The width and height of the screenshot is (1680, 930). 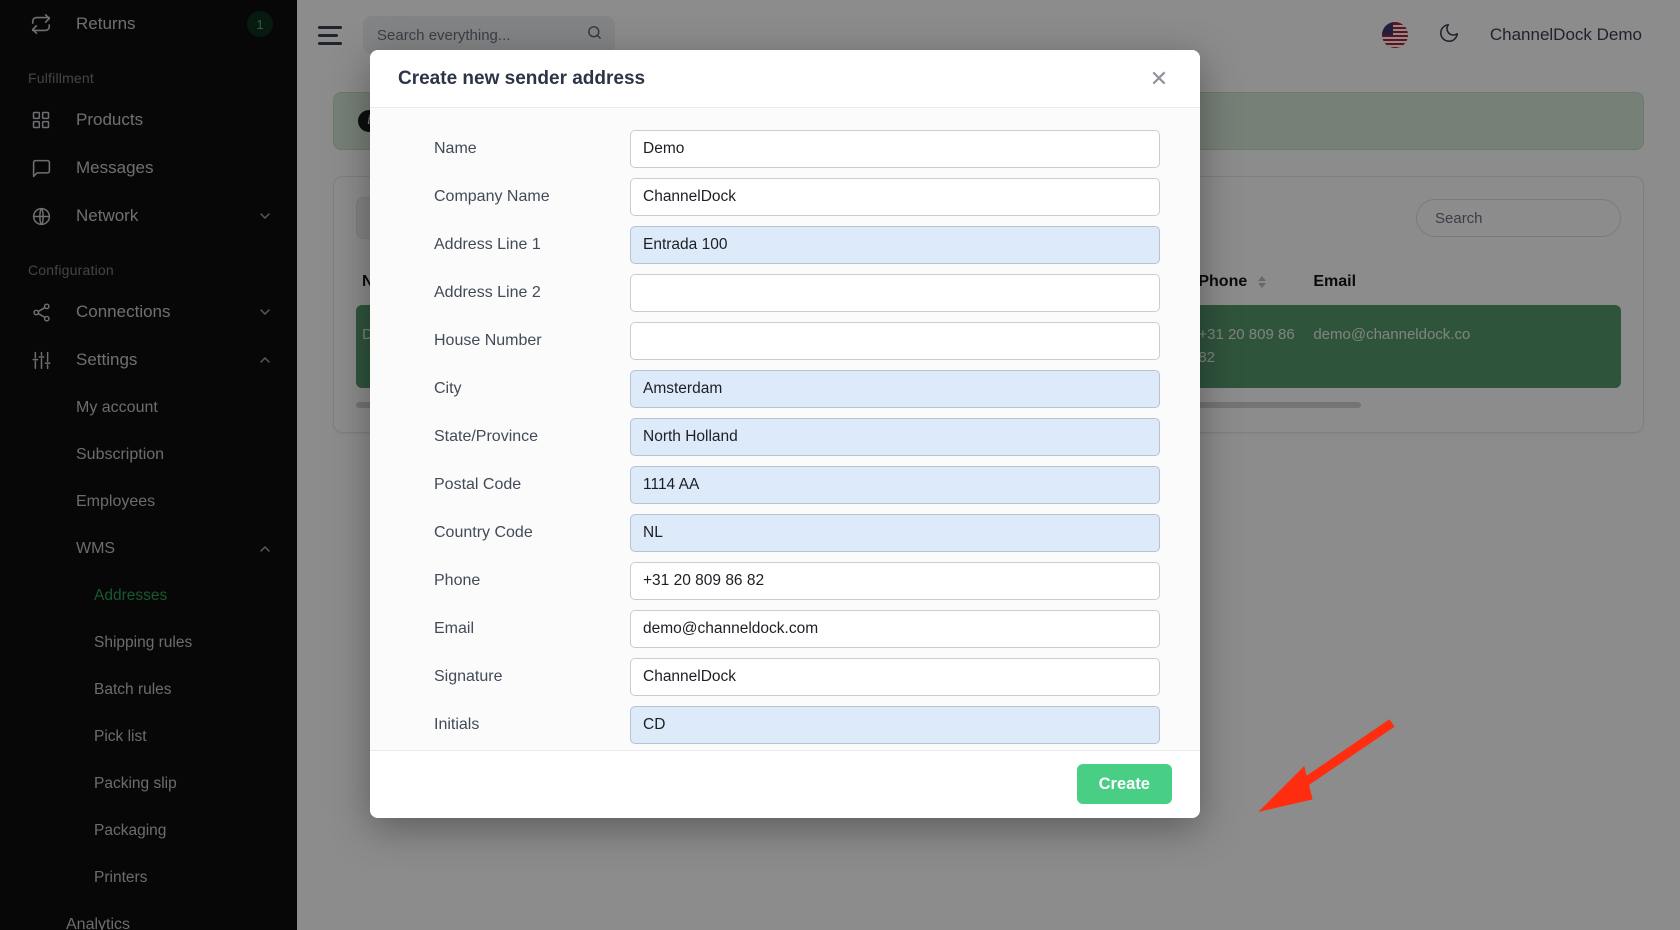 I want to click on returns-badge: 1, so click(x=260, y=24).